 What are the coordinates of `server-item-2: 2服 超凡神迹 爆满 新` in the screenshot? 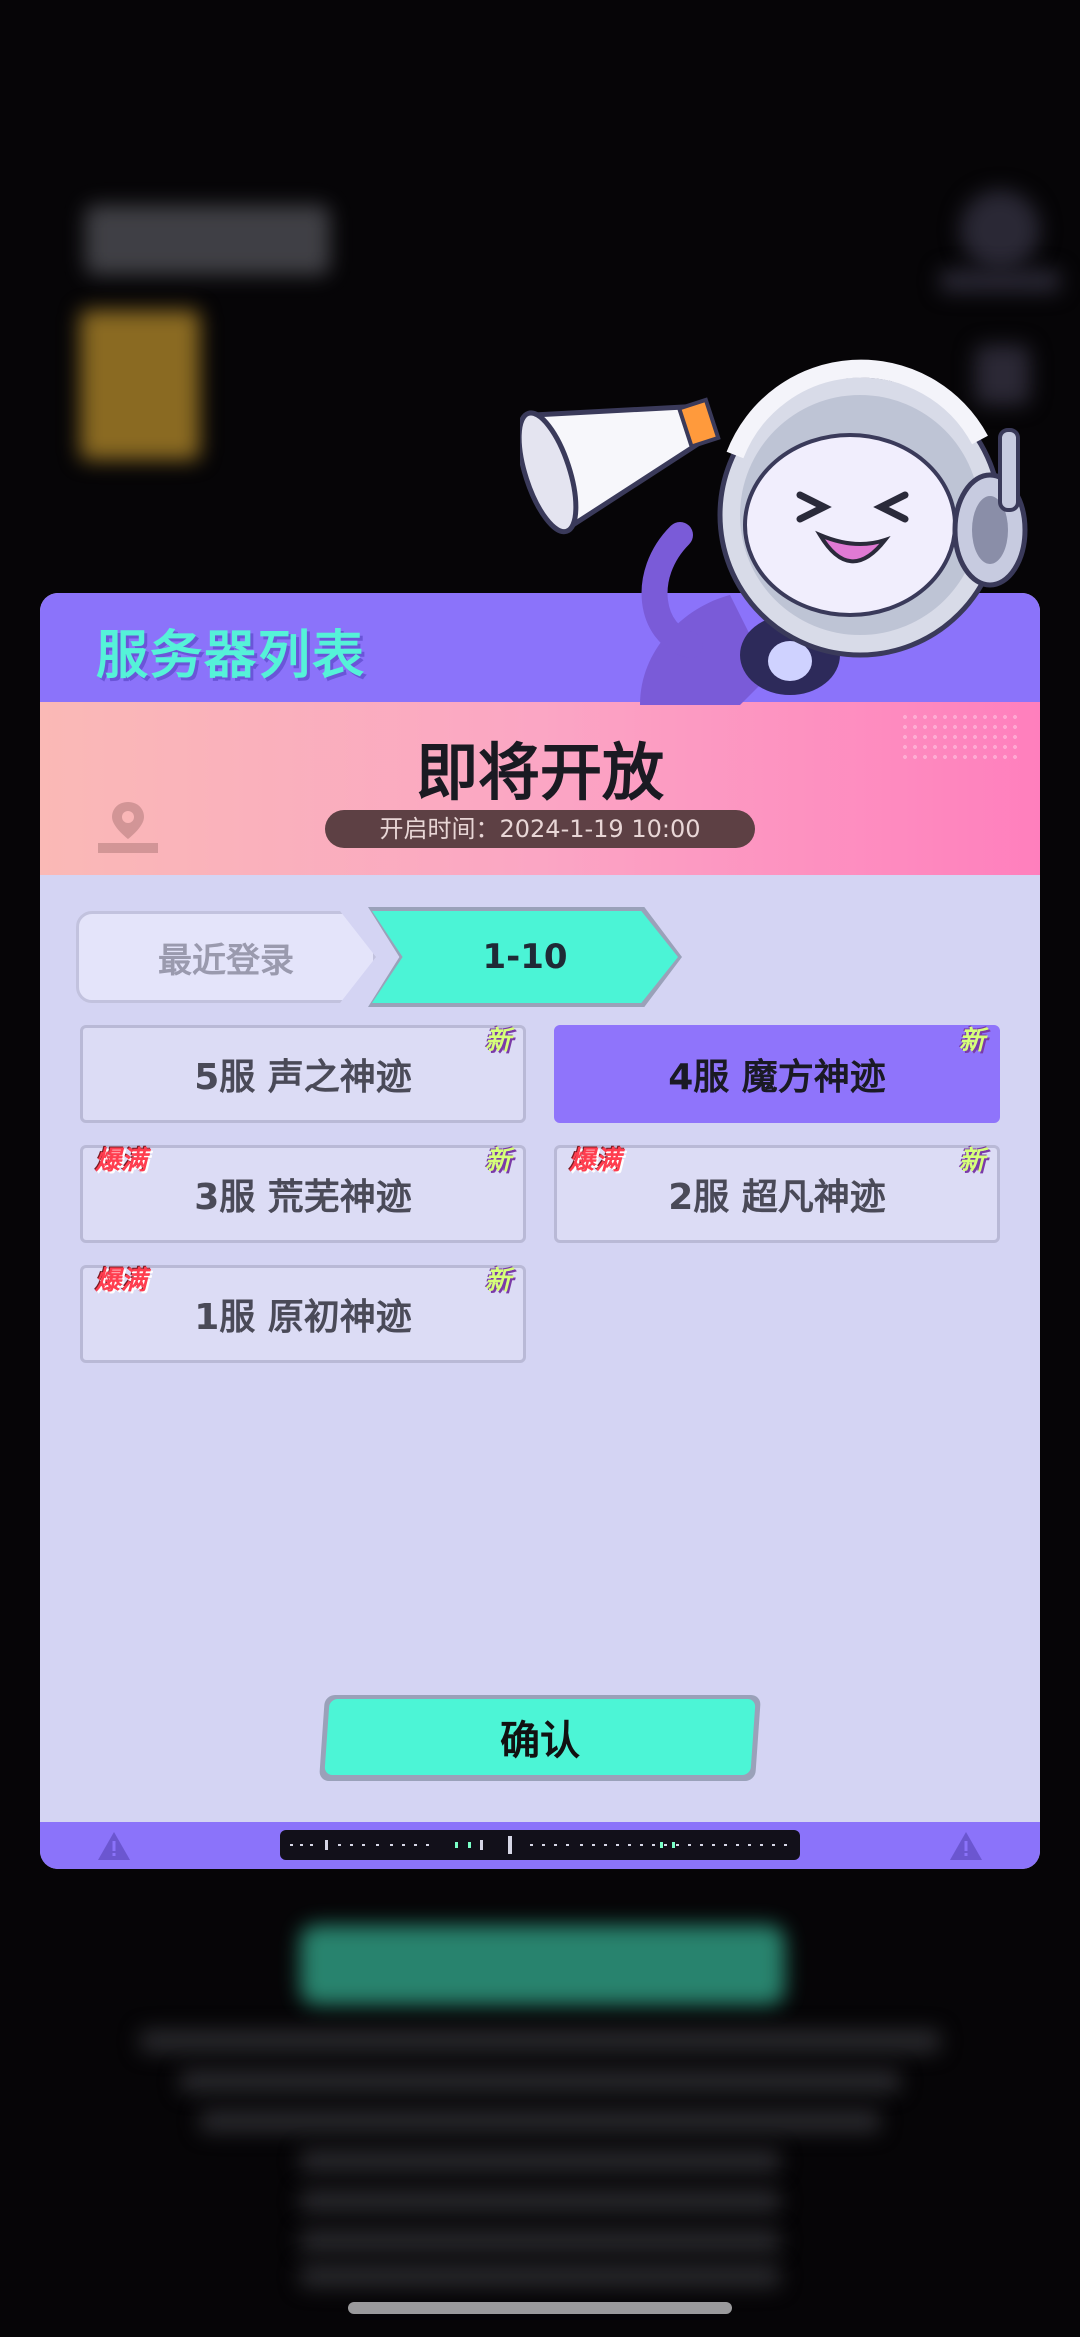 It's located at (777, 1194).